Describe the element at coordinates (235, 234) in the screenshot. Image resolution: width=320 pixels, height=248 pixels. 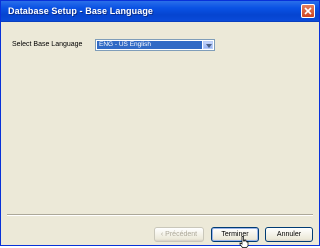
I see `finish-button: Terminer` at that location.